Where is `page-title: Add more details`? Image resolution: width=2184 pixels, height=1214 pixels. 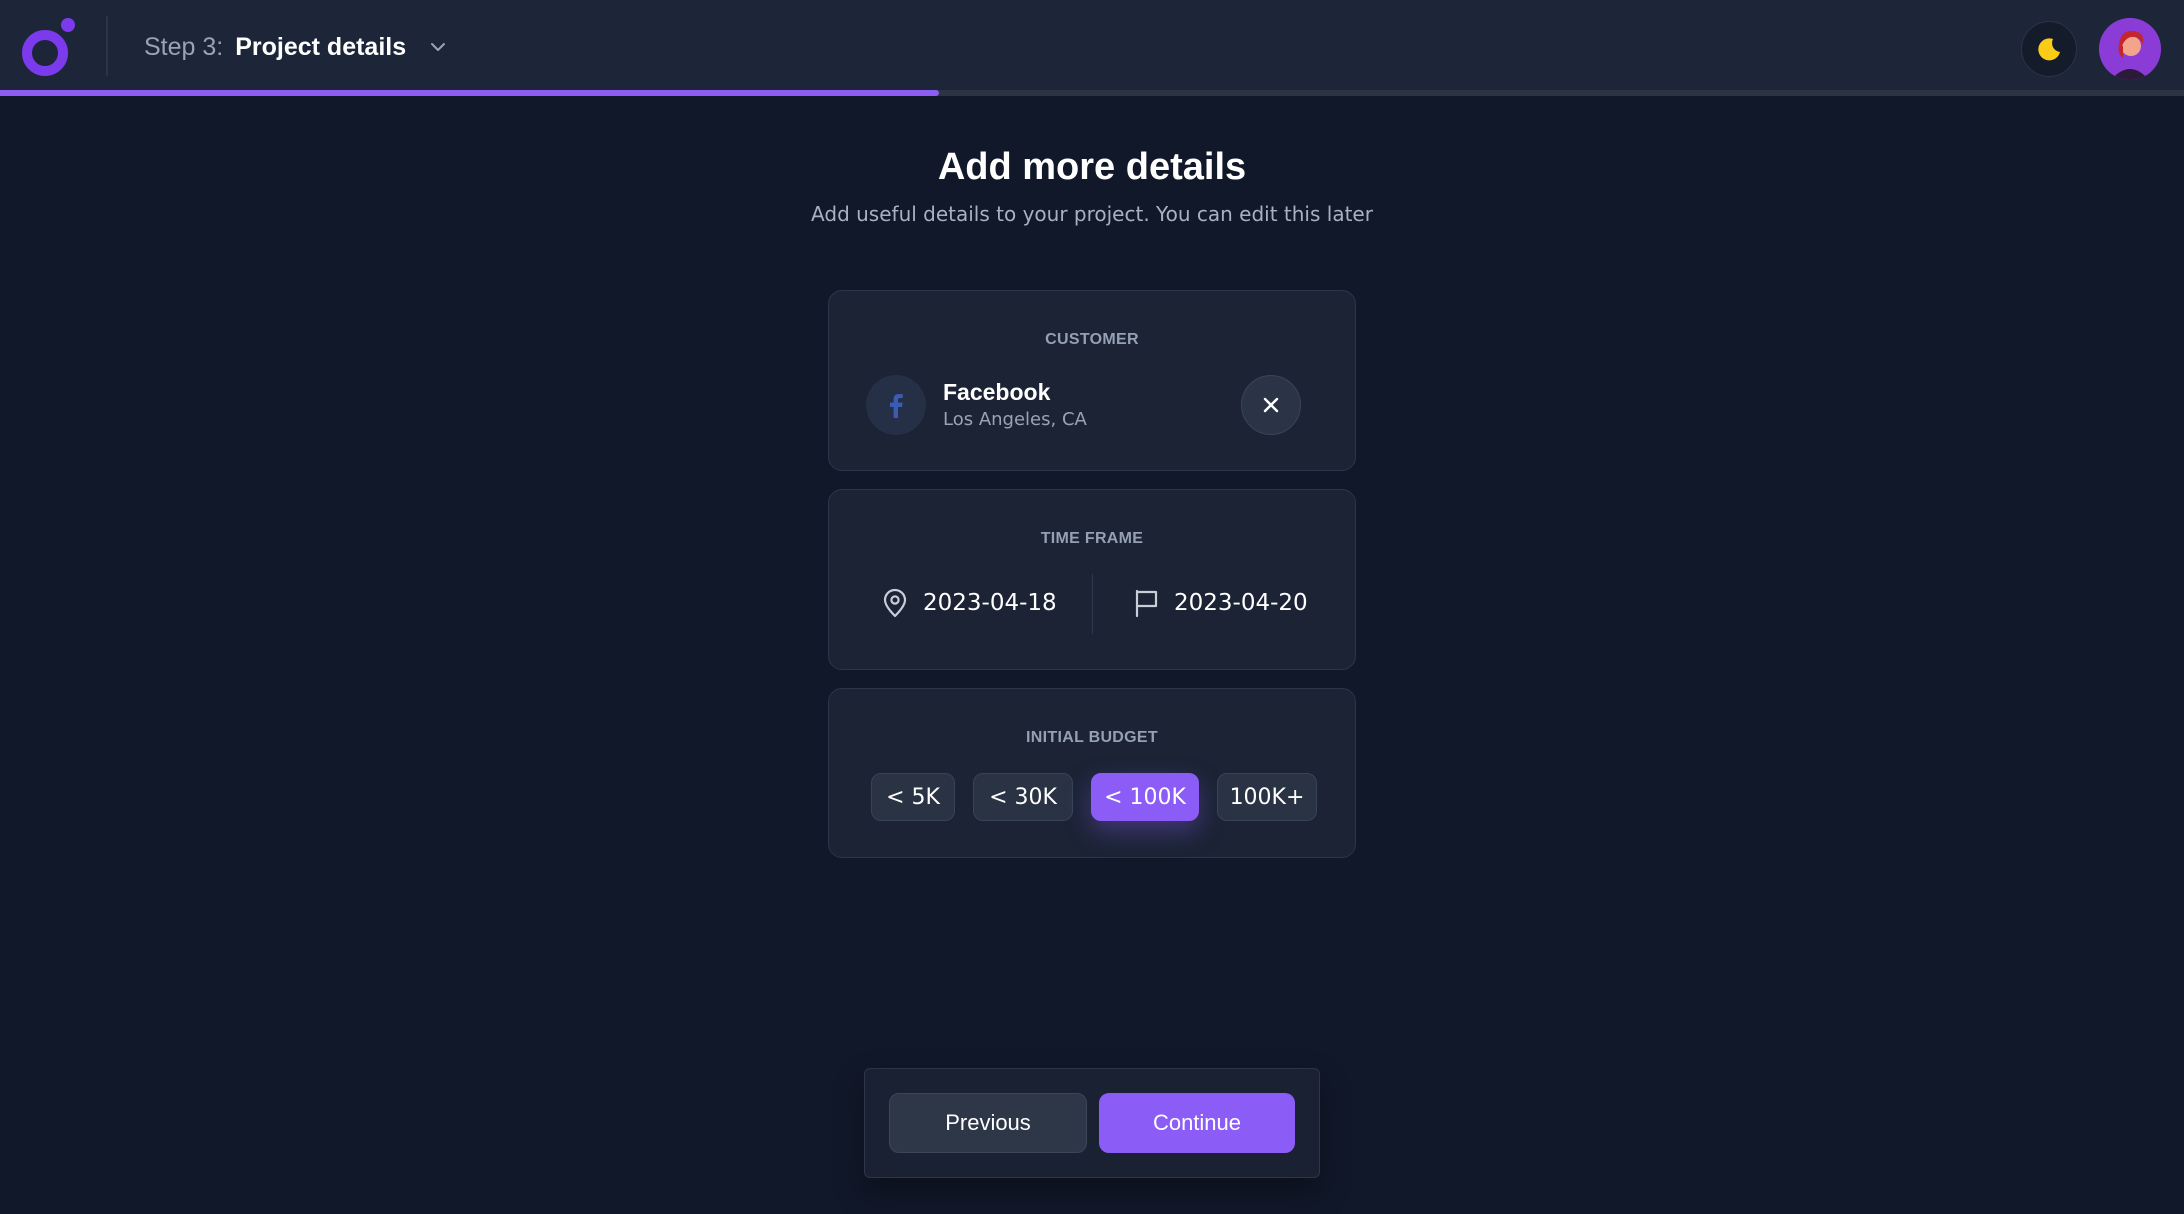 page-title: Add more details is located at coordinates (1092, 167).